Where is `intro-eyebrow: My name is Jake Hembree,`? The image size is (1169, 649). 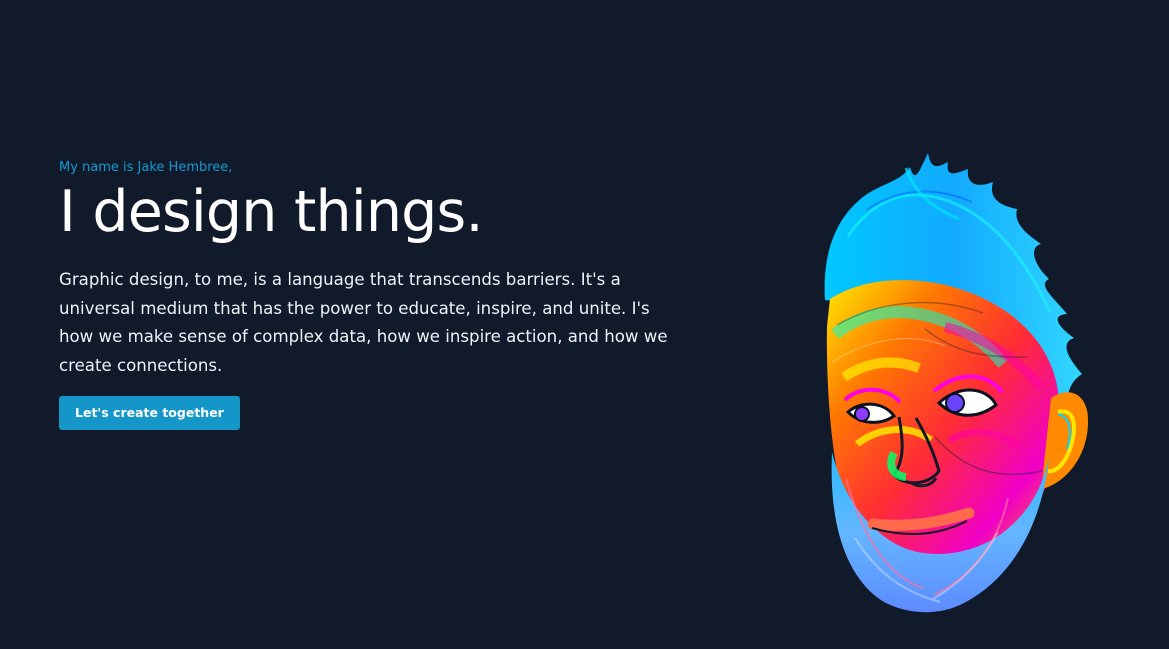 intro-eyebrow: My name is Jake Hembree, is located at coordinates (146, 167).